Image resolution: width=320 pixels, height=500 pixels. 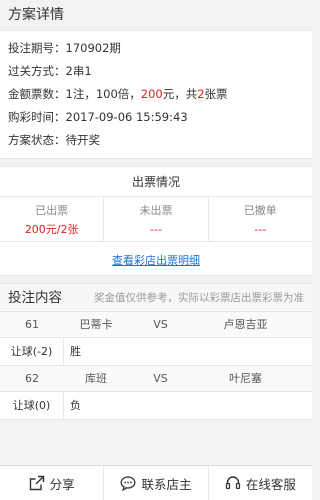 What do you see at coordinates (180, 94) in the screenshot?
I see `amount-mid: 元，共` at bounding box center [180, 94].